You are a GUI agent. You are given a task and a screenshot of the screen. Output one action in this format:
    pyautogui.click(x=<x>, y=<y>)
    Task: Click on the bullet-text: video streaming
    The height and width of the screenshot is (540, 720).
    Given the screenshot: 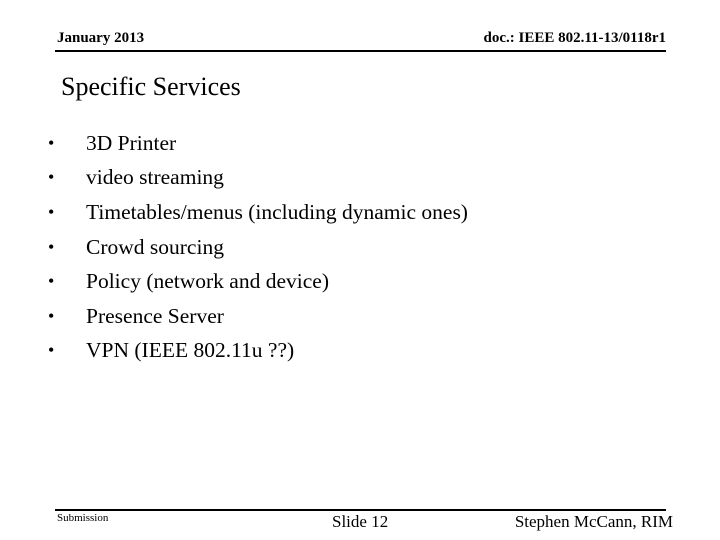 What is the action you would take?
    pyautogui.click(x=155, y=177)
    